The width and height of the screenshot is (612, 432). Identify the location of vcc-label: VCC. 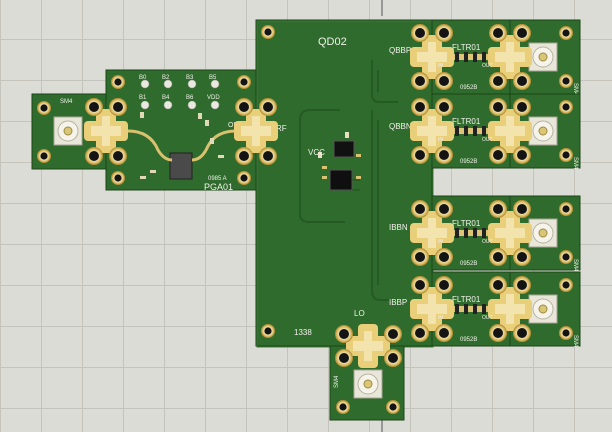
(316, 152).